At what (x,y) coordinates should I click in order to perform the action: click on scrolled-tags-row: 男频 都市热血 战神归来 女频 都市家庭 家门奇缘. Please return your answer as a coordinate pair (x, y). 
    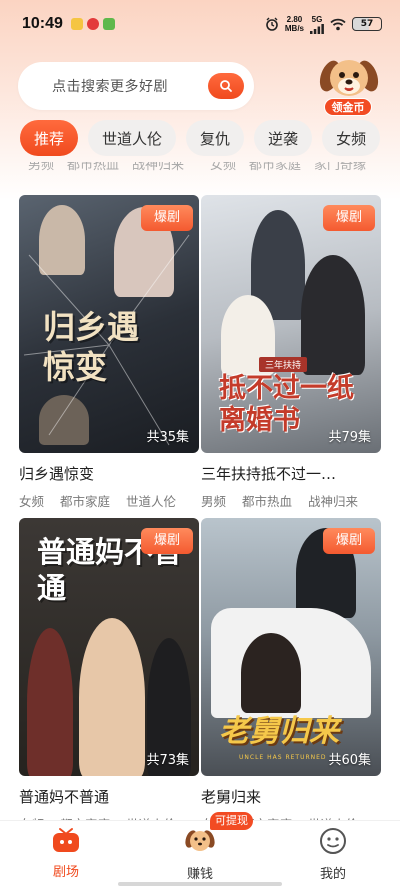
    Looking at the image, I should click on (200, 170).